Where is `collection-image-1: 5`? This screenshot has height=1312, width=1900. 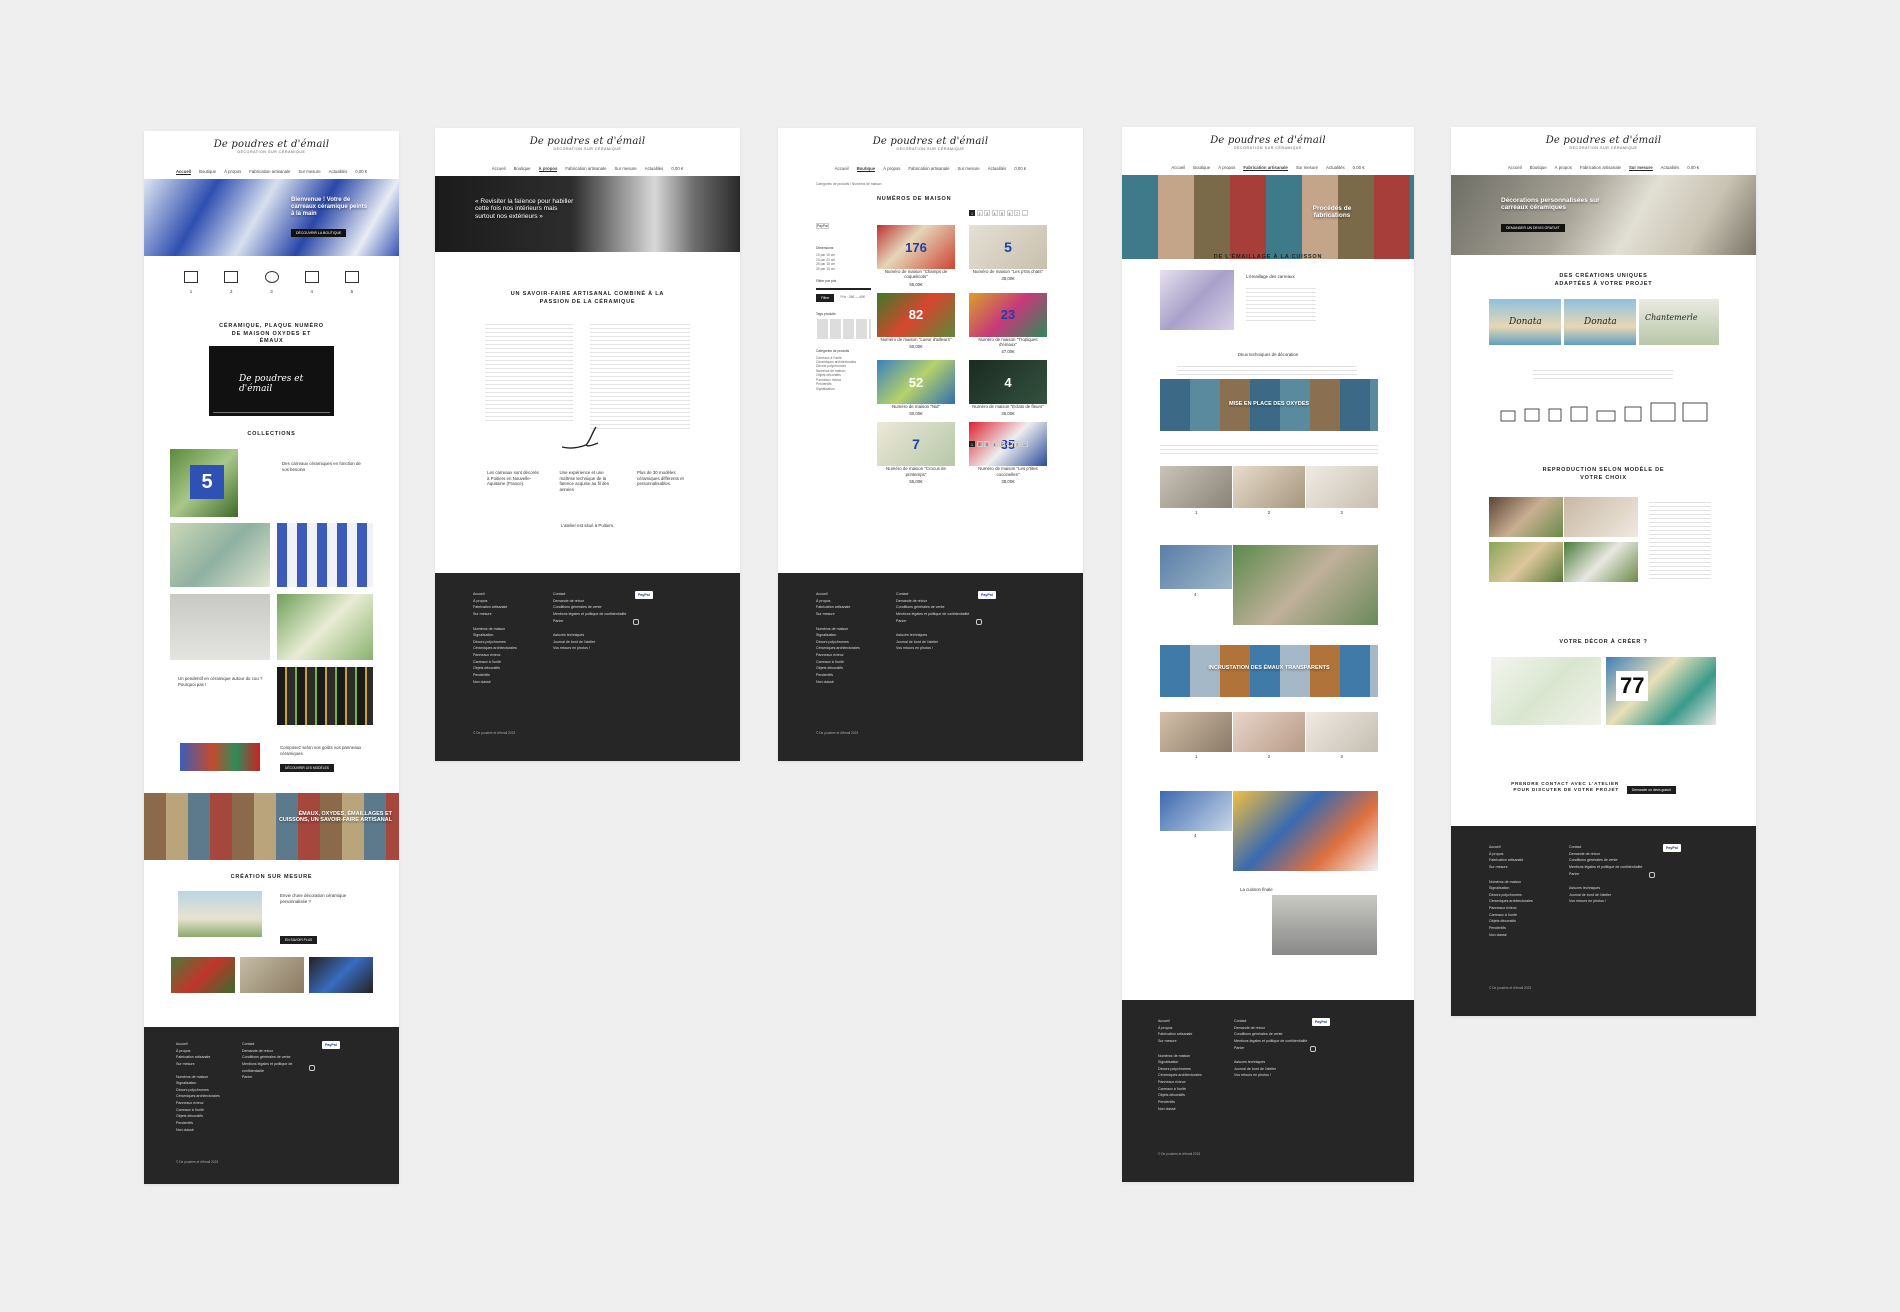
collection-image-1: 5 is located at coordinates (204, 483).